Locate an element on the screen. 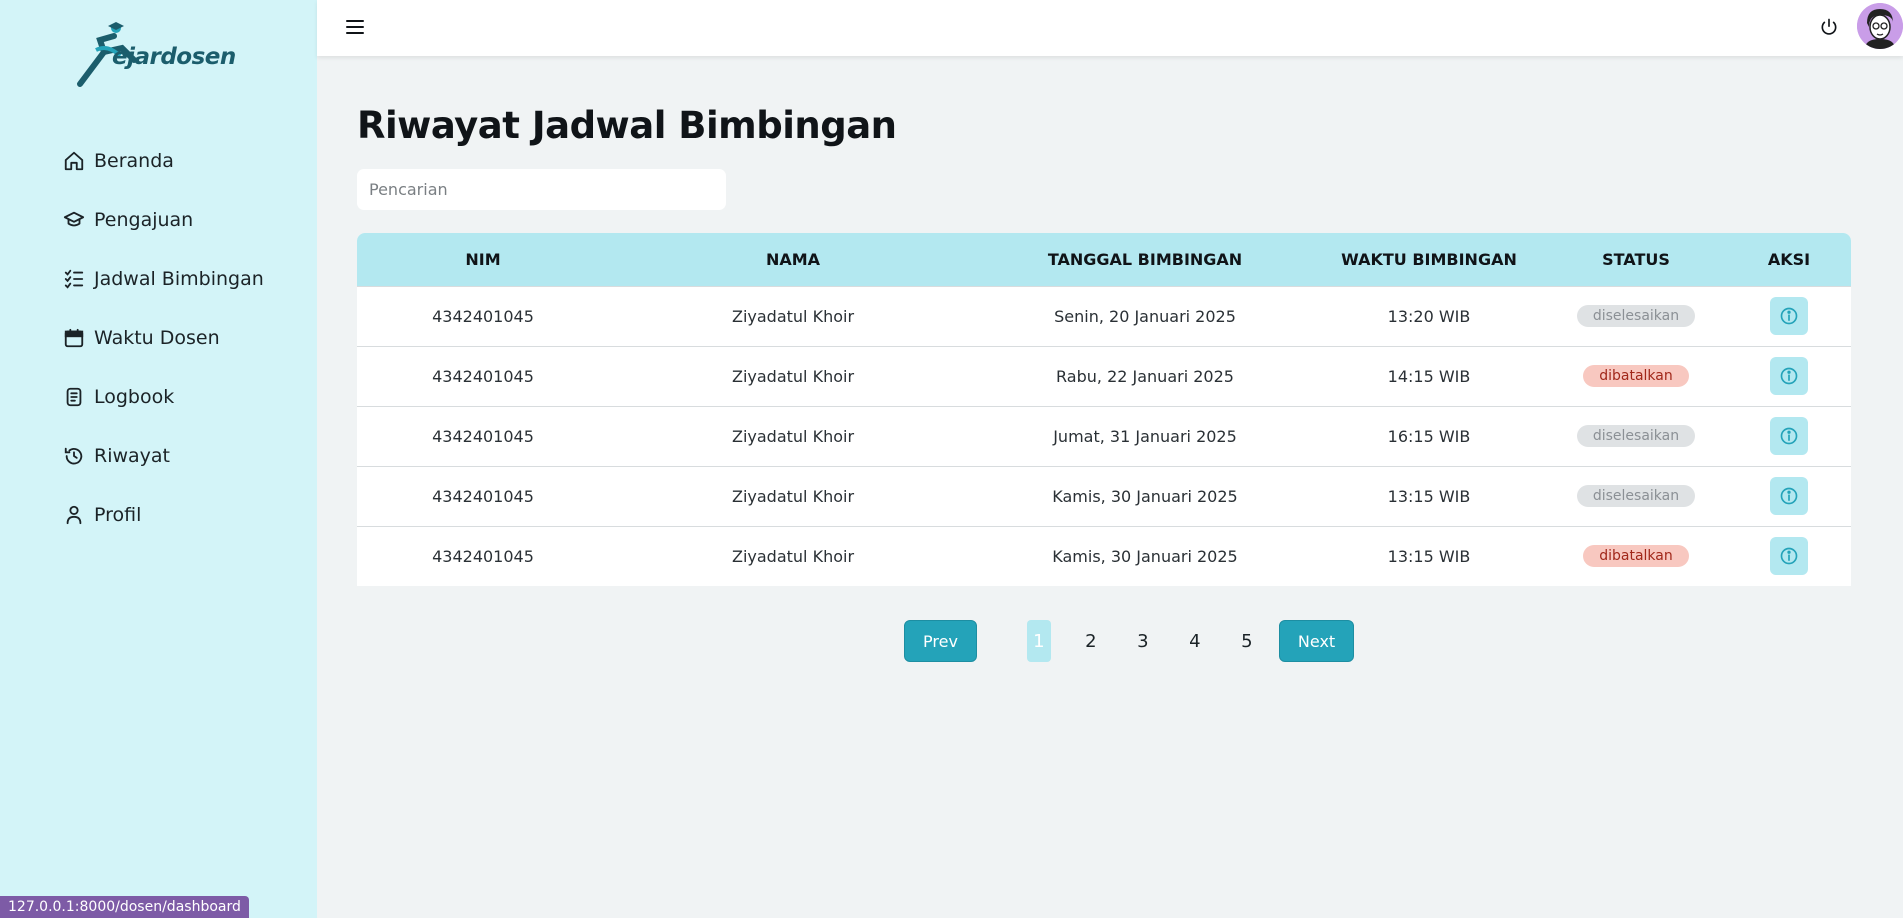 The height and width of the screenshot is (918, 1903). power-icon is located at coordinates (1829, 27).